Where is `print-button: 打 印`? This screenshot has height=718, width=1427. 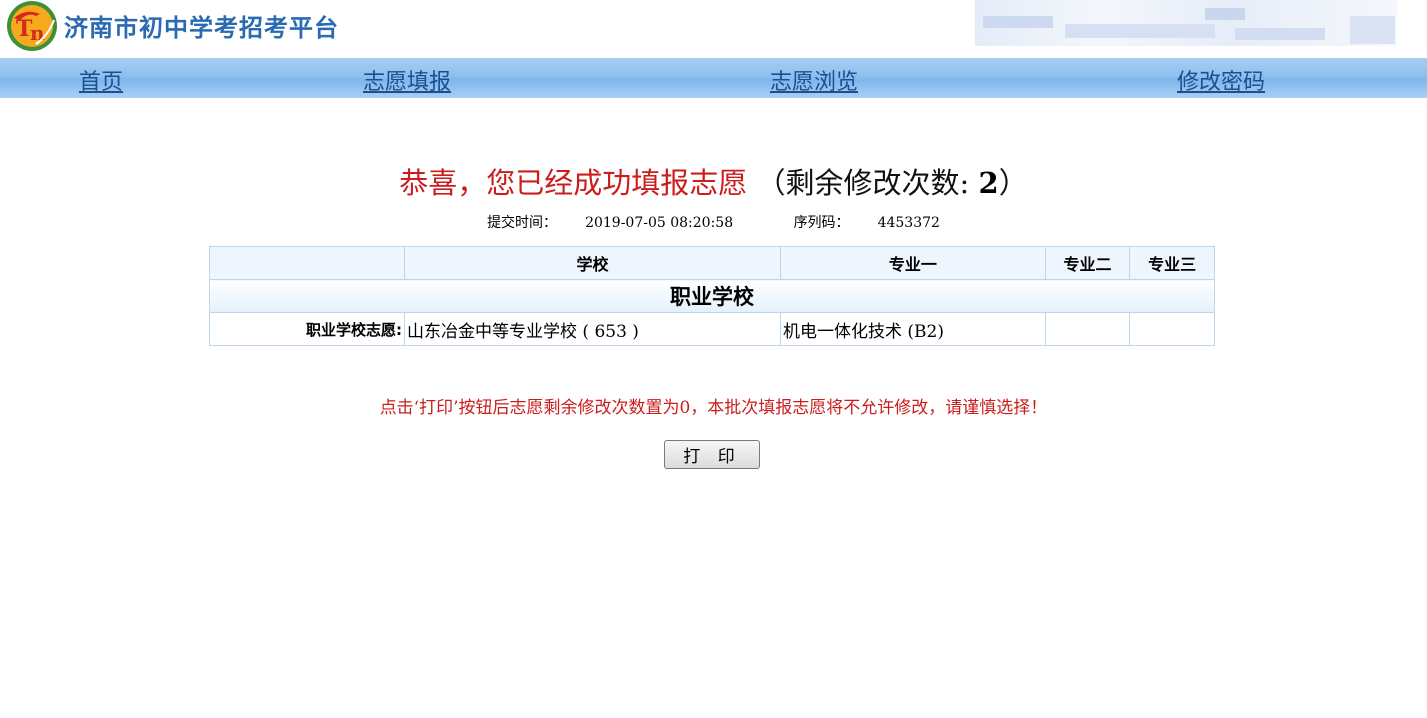 print-button: 打 印 is located at coordinates (712, 454).